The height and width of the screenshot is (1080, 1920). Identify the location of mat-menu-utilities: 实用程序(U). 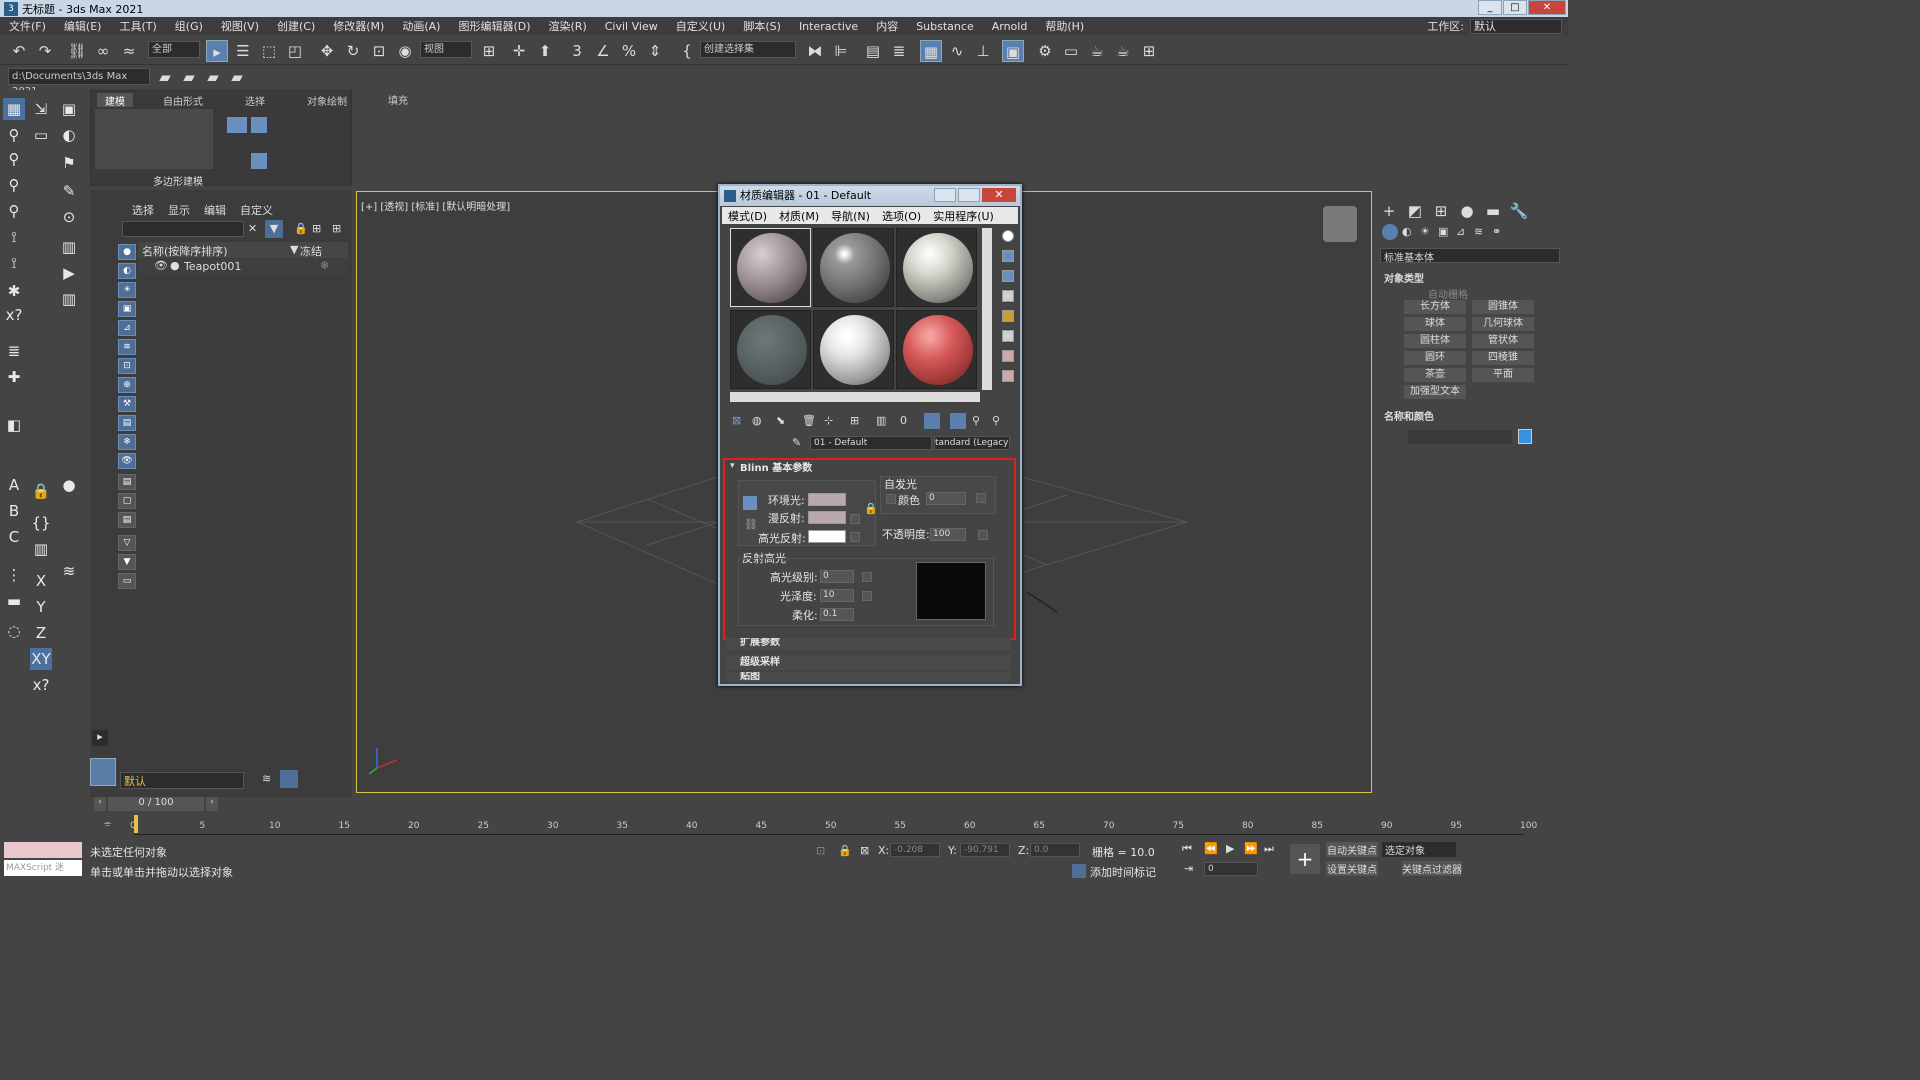
(963, 216).